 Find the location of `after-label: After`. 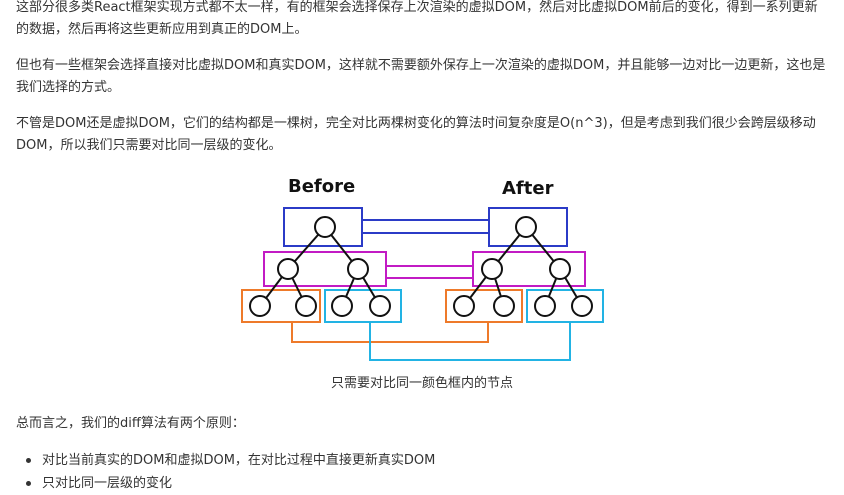

after-label: After is located at coordinates (528, 188).